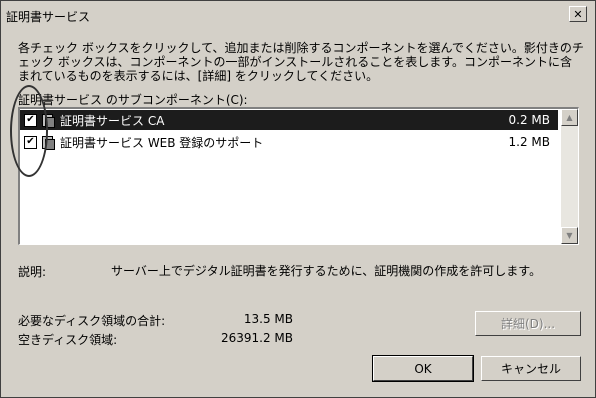 The width and height of the screenshot is (596, 398). What do you see at coordinates (68, 340) in the screenshot?
I see `free-space-label: 空きディスク領域:` at bounding box center [68, 340].